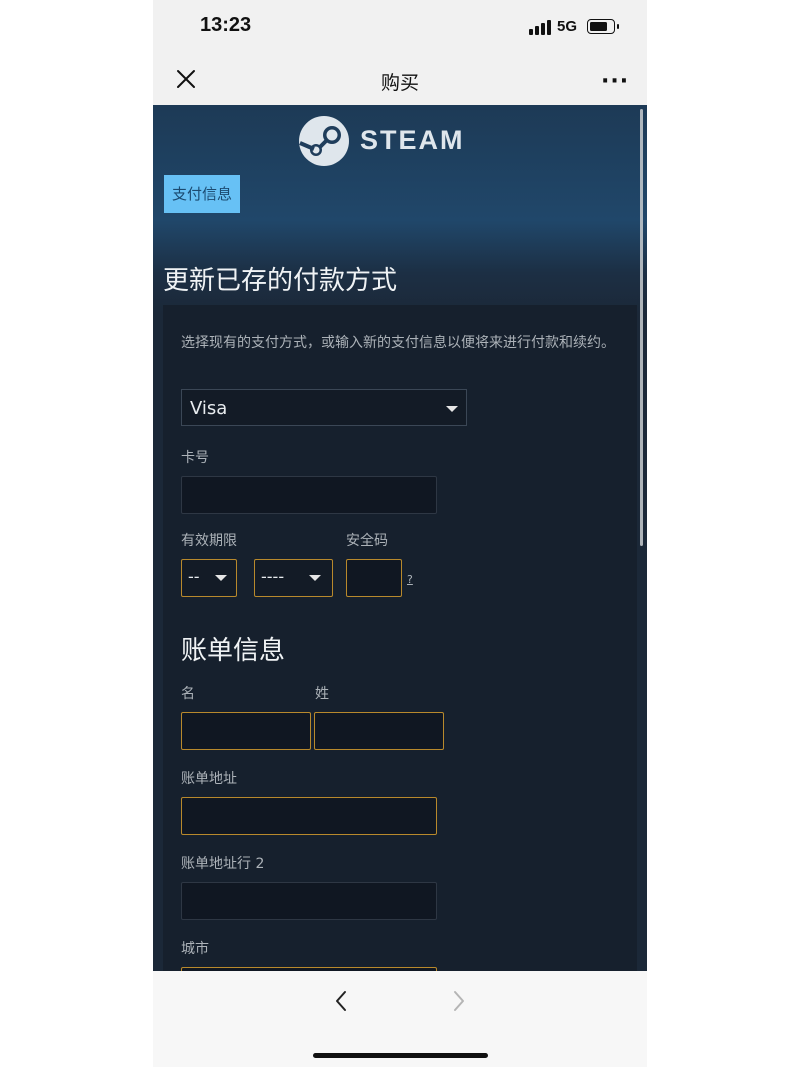  Describe the element at coordinates (188, 694) in the screenshot. I see `first-name-label: 名` at that location.